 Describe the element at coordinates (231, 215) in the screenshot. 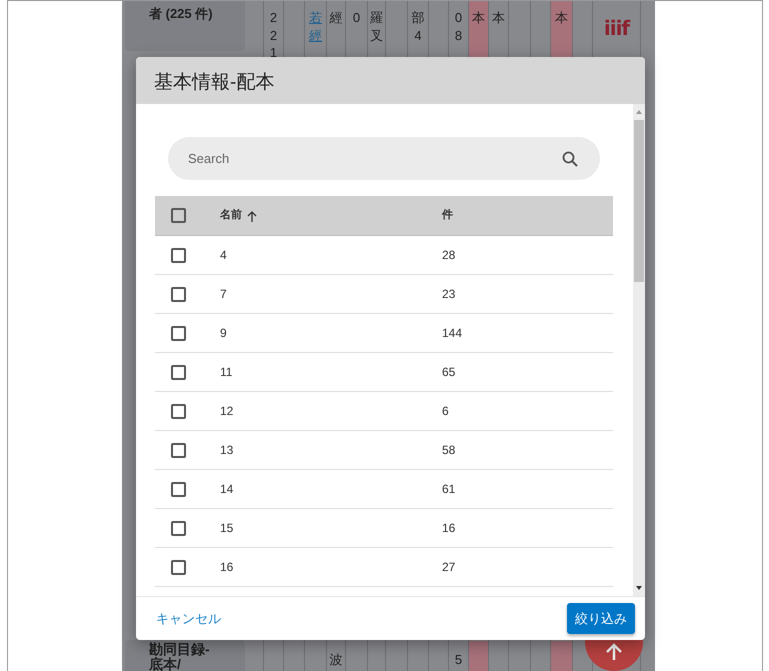

I see `column-header: 名前` at that location.